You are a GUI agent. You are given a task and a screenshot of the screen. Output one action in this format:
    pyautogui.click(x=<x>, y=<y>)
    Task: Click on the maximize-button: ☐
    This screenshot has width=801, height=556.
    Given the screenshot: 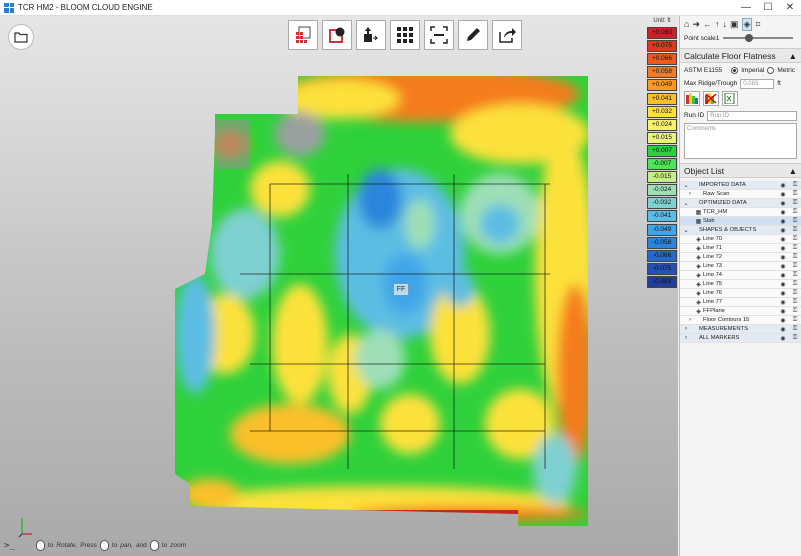 What is the action you would take?
    pyautogui.click(x=768, y=8)
    